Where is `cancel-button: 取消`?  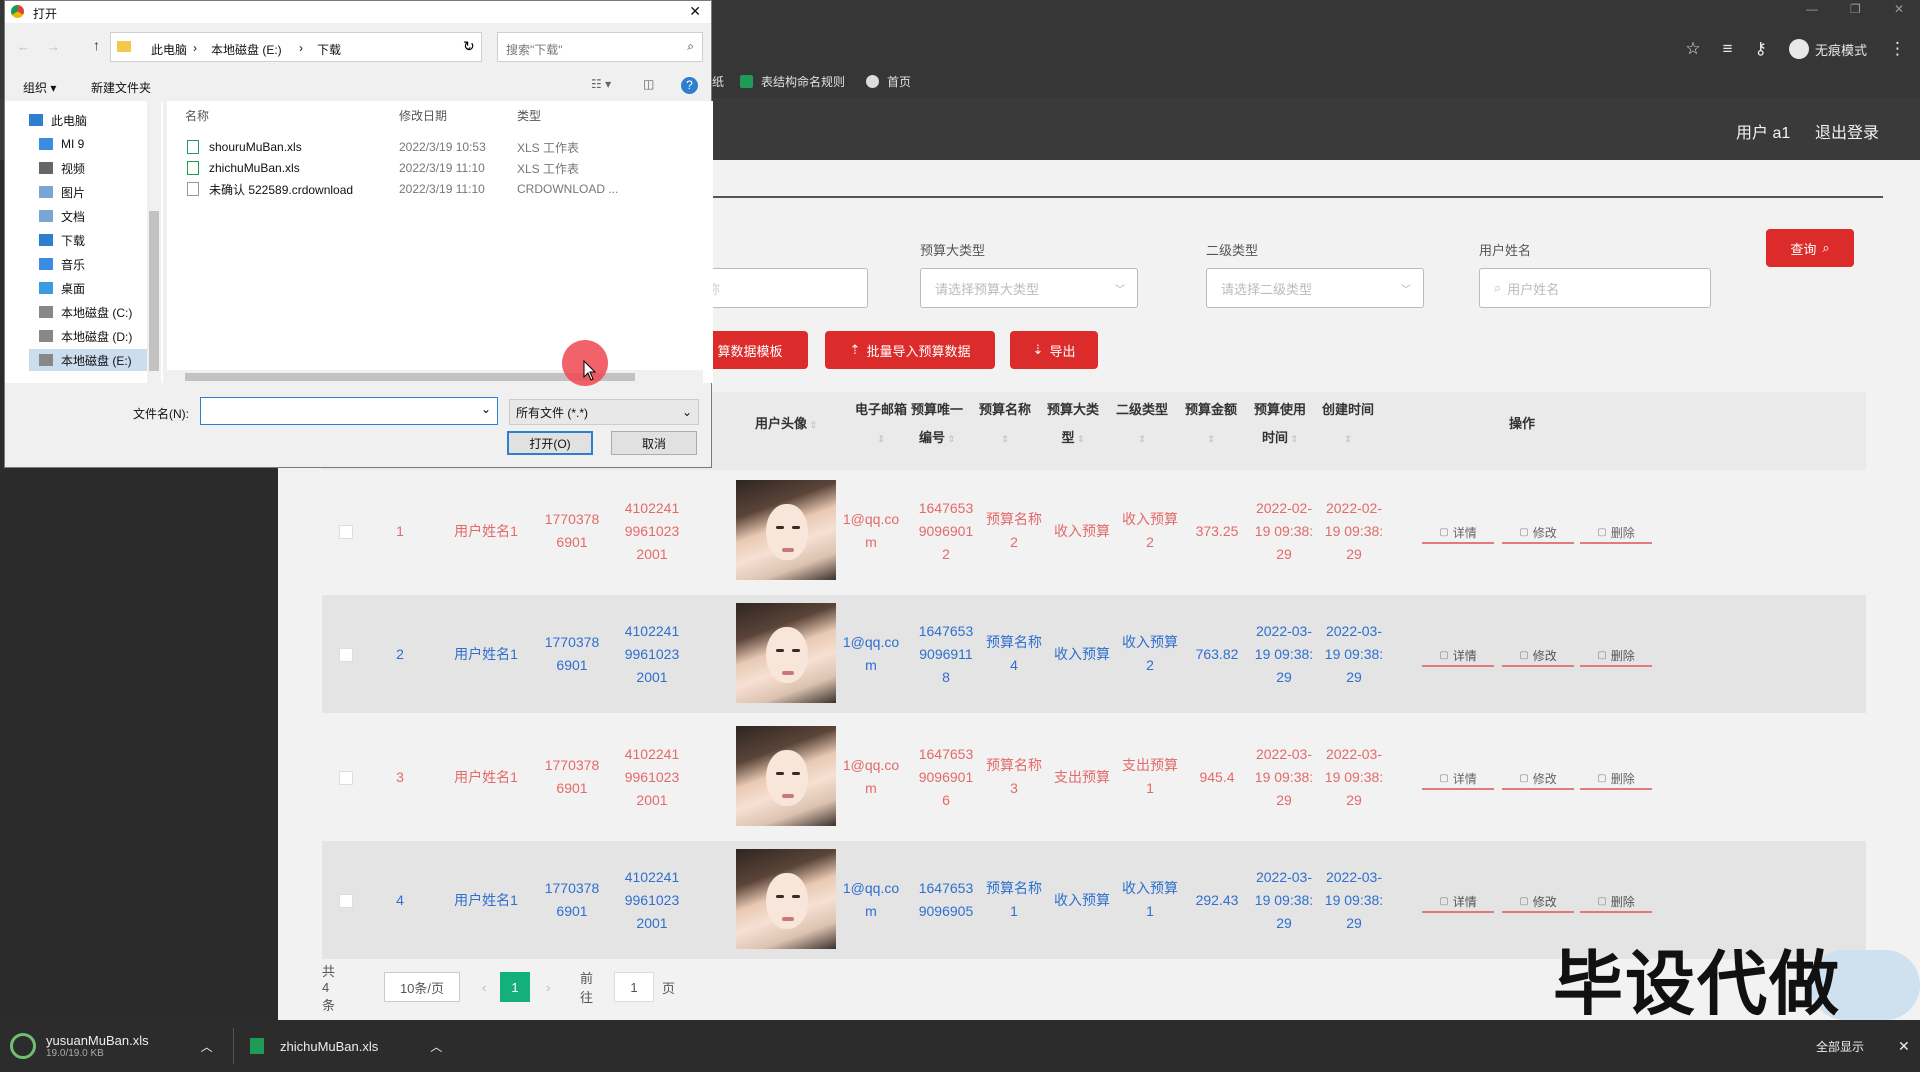 cancel-button: 取消 is located at coordinates (654, 443).